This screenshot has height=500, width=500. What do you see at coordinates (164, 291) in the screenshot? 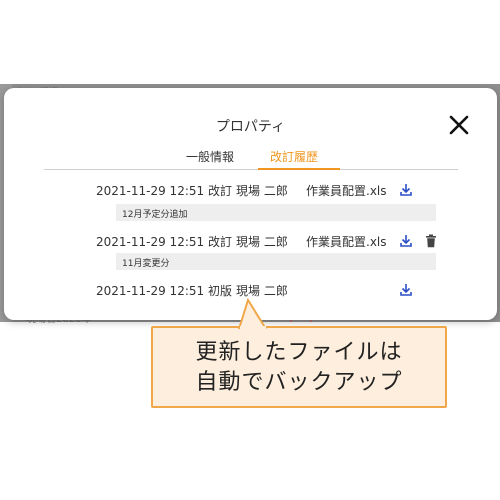
I see `revision-date: 2021-11-29 12:51 初版` at bounding box center [164, 291].